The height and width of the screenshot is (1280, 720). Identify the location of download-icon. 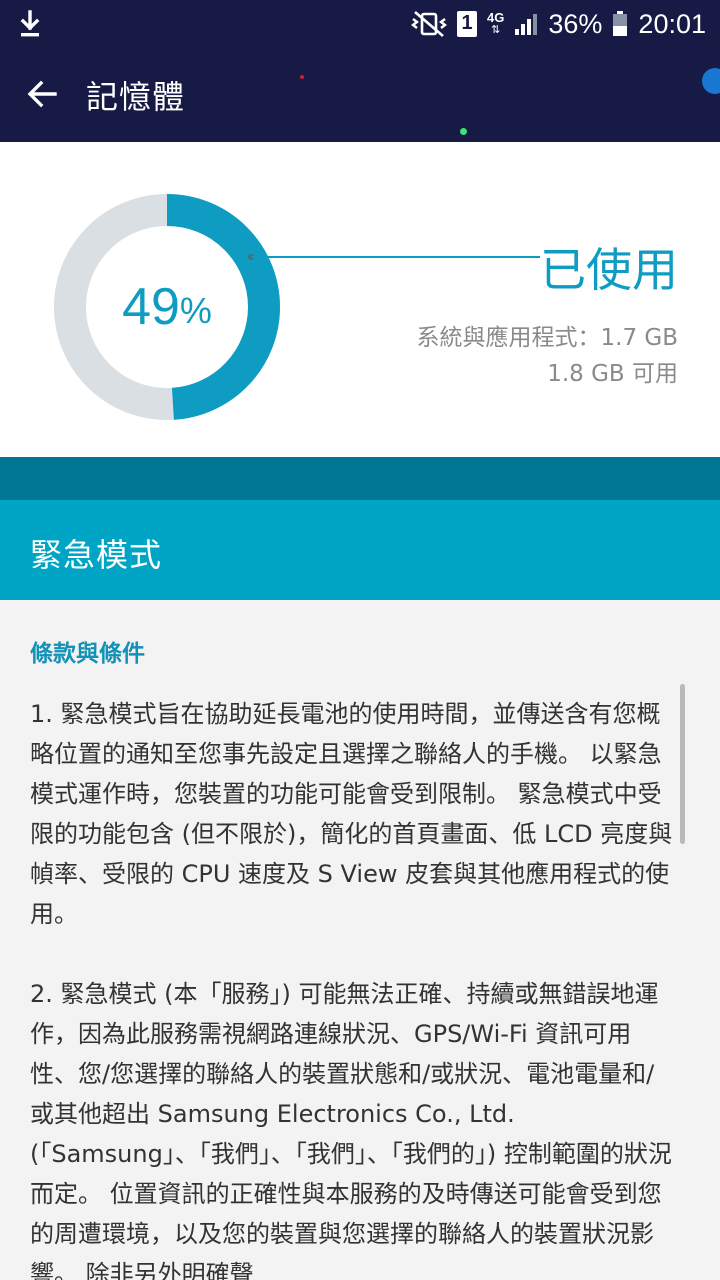
(30, 23).